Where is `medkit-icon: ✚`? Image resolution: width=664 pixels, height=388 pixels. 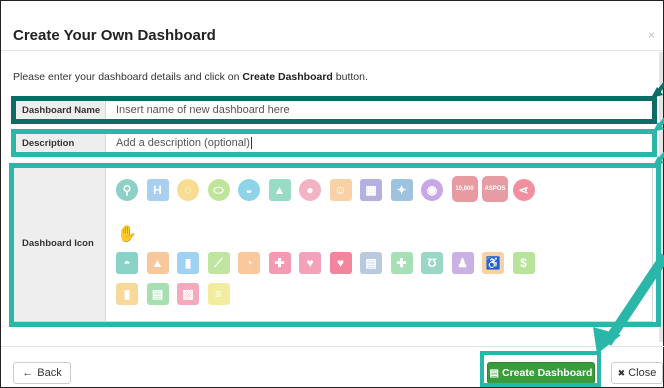
medkit-icon: ✚ is located at coordinates (401, 263).